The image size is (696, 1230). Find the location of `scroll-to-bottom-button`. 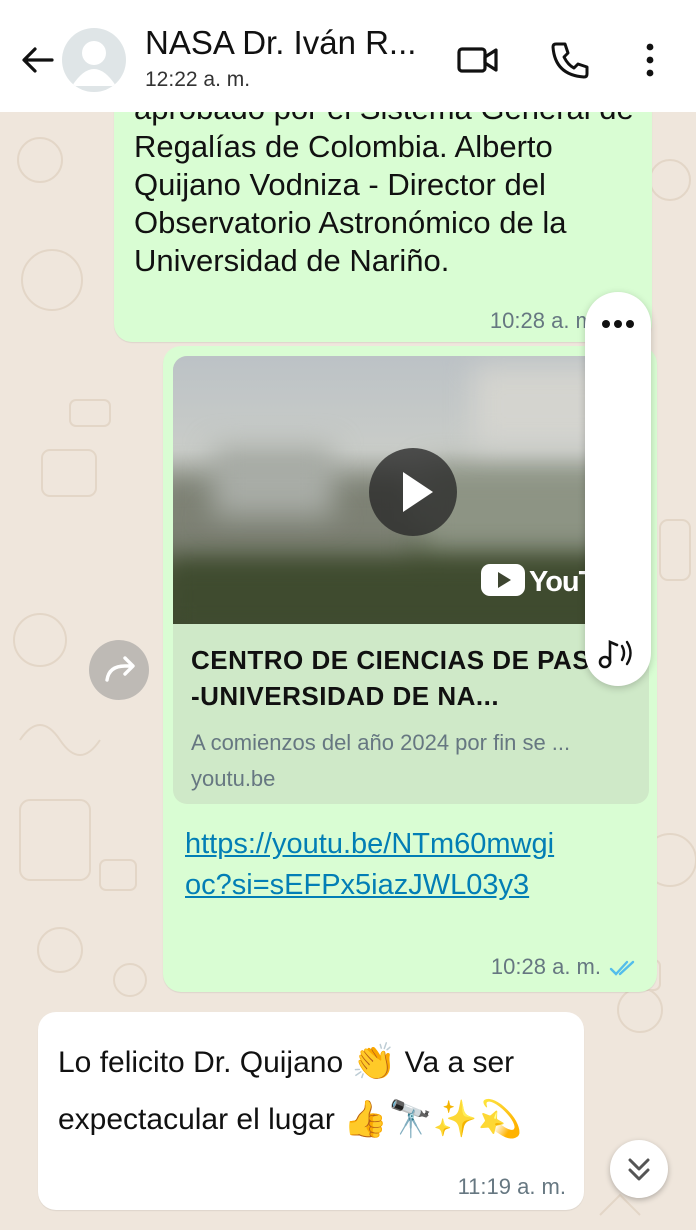

scroll-to-bottom-button is located at coordinates (639, 1169).